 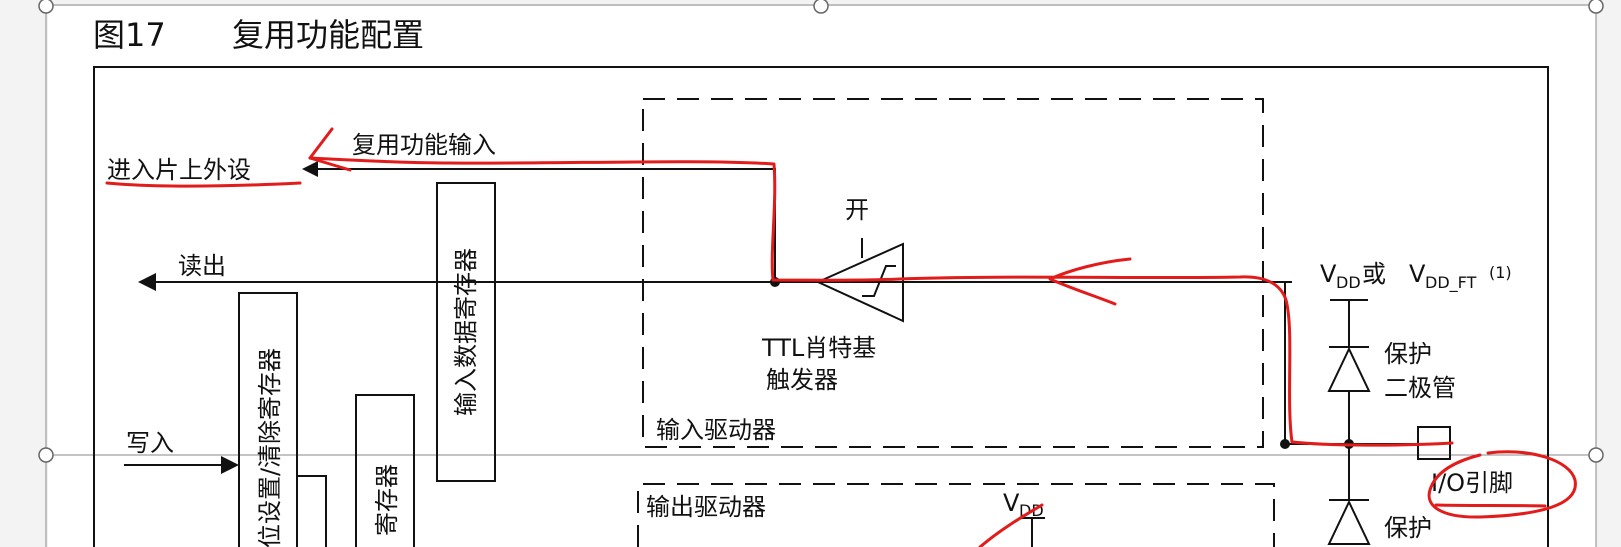 What do you see at coordinates (818, 348) in the screenshot?
I see `schmitt-label-1: TTL肖特基` at bounding box center [818, 348].